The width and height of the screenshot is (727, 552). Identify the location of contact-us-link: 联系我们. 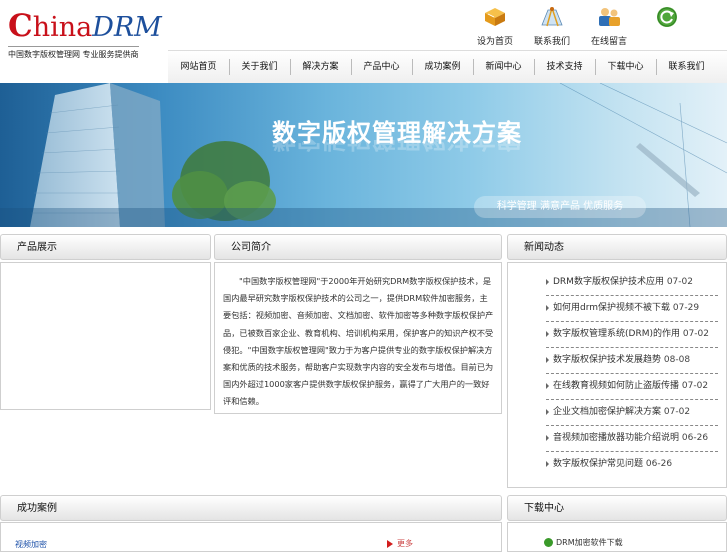
(552, 24).